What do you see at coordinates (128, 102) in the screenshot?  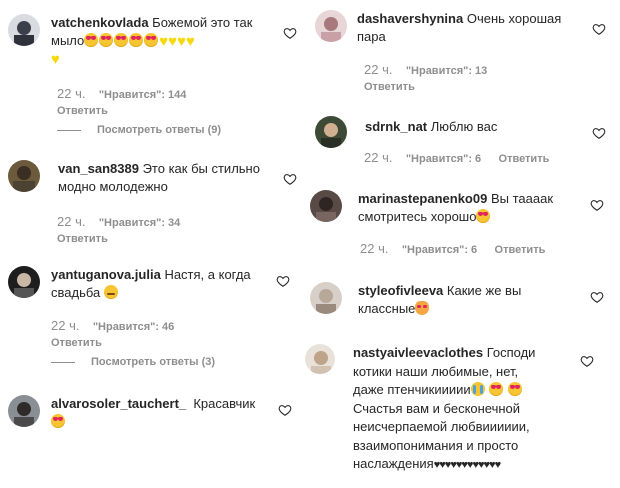 I see `comment-meta: 22 ч. "Нравится": 144 Ответить` at bounding box center [128, 102].